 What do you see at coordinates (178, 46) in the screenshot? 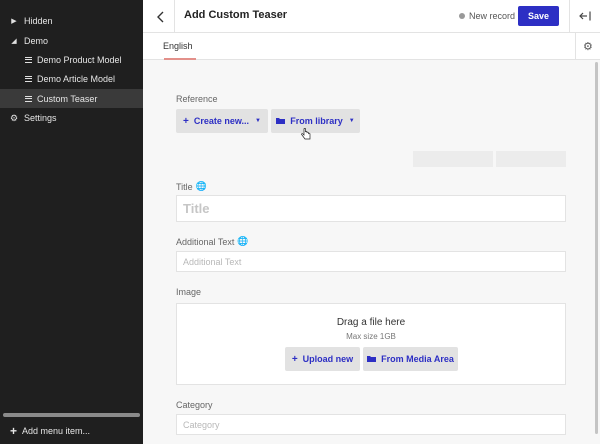
I see `tab-english: English` at bounding box center [178, 46].